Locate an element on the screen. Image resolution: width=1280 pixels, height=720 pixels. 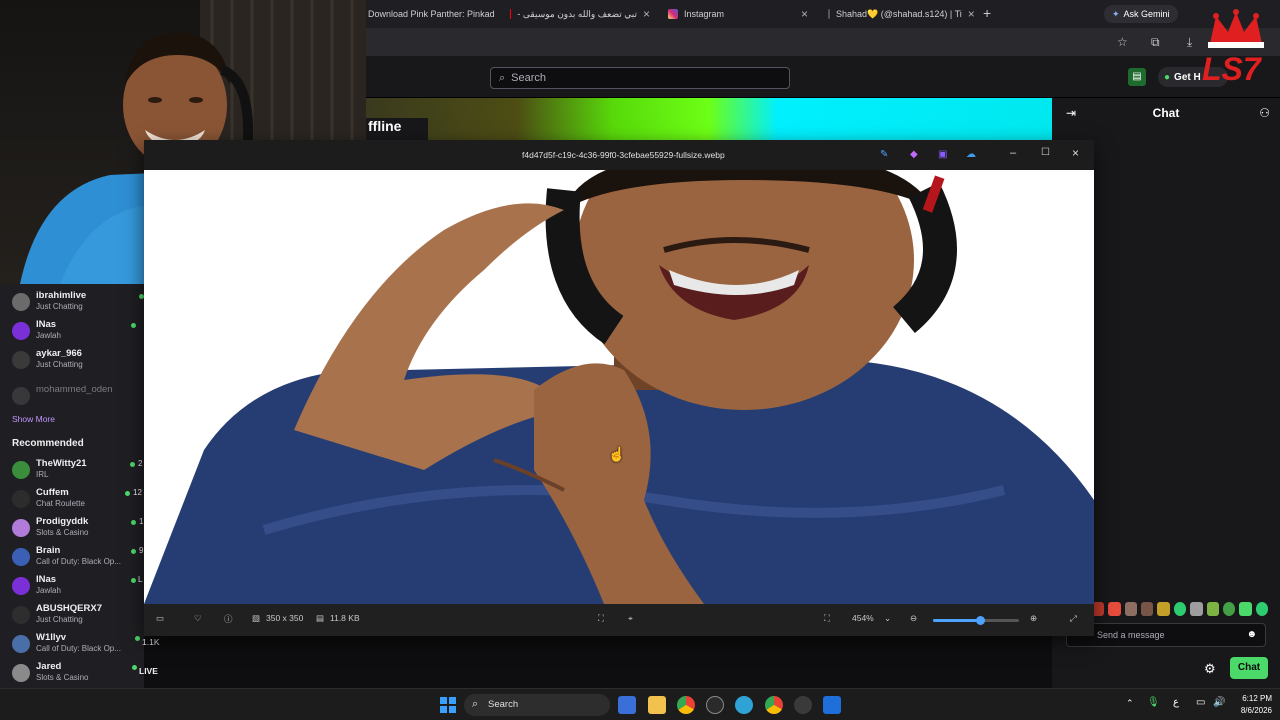
tab-youtube: تبي تضعف والله بدون موسيقى - × is located at coordinates (580, 14).